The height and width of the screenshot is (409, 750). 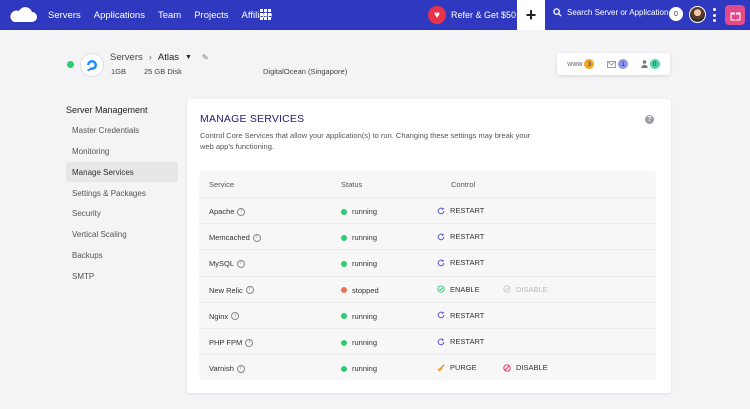 I want to click on sidebar-item-master-credentials: Master Credentials, so click(x=122, y=130).